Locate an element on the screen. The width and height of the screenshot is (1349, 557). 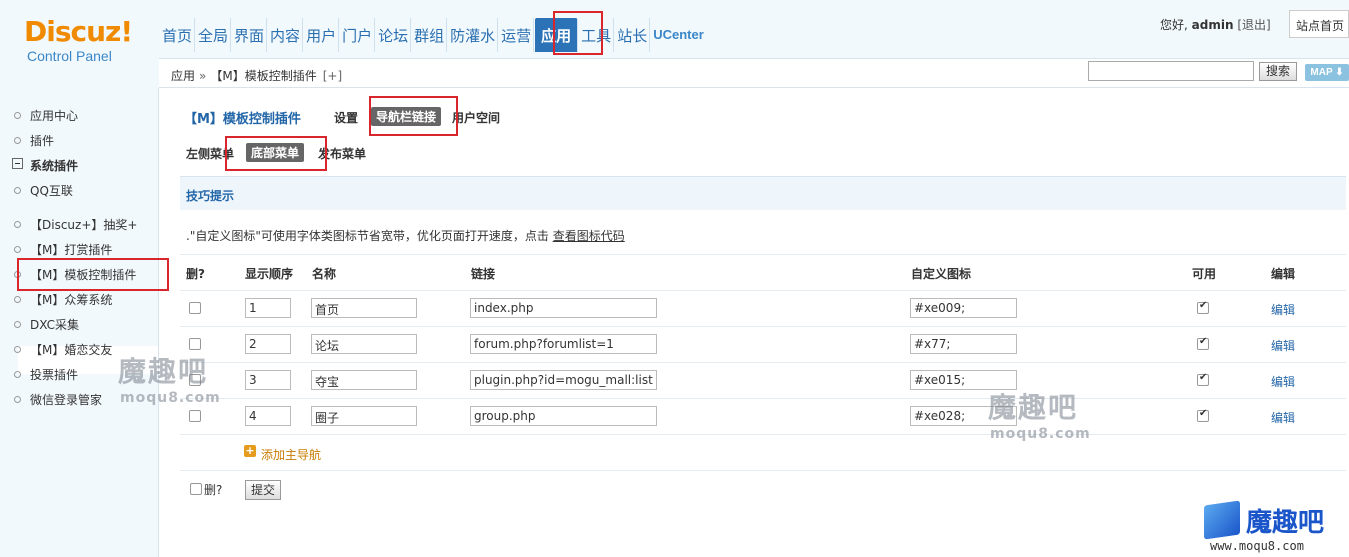
col-del: 删? is located at coordinates (195, 274).